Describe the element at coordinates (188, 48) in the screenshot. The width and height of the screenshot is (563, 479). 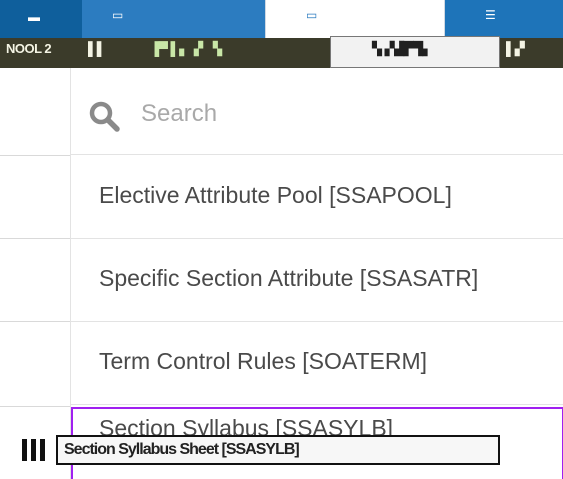
I see `toolbar-label: ▐▀ ▌▖▗▘▝▖` at that location.